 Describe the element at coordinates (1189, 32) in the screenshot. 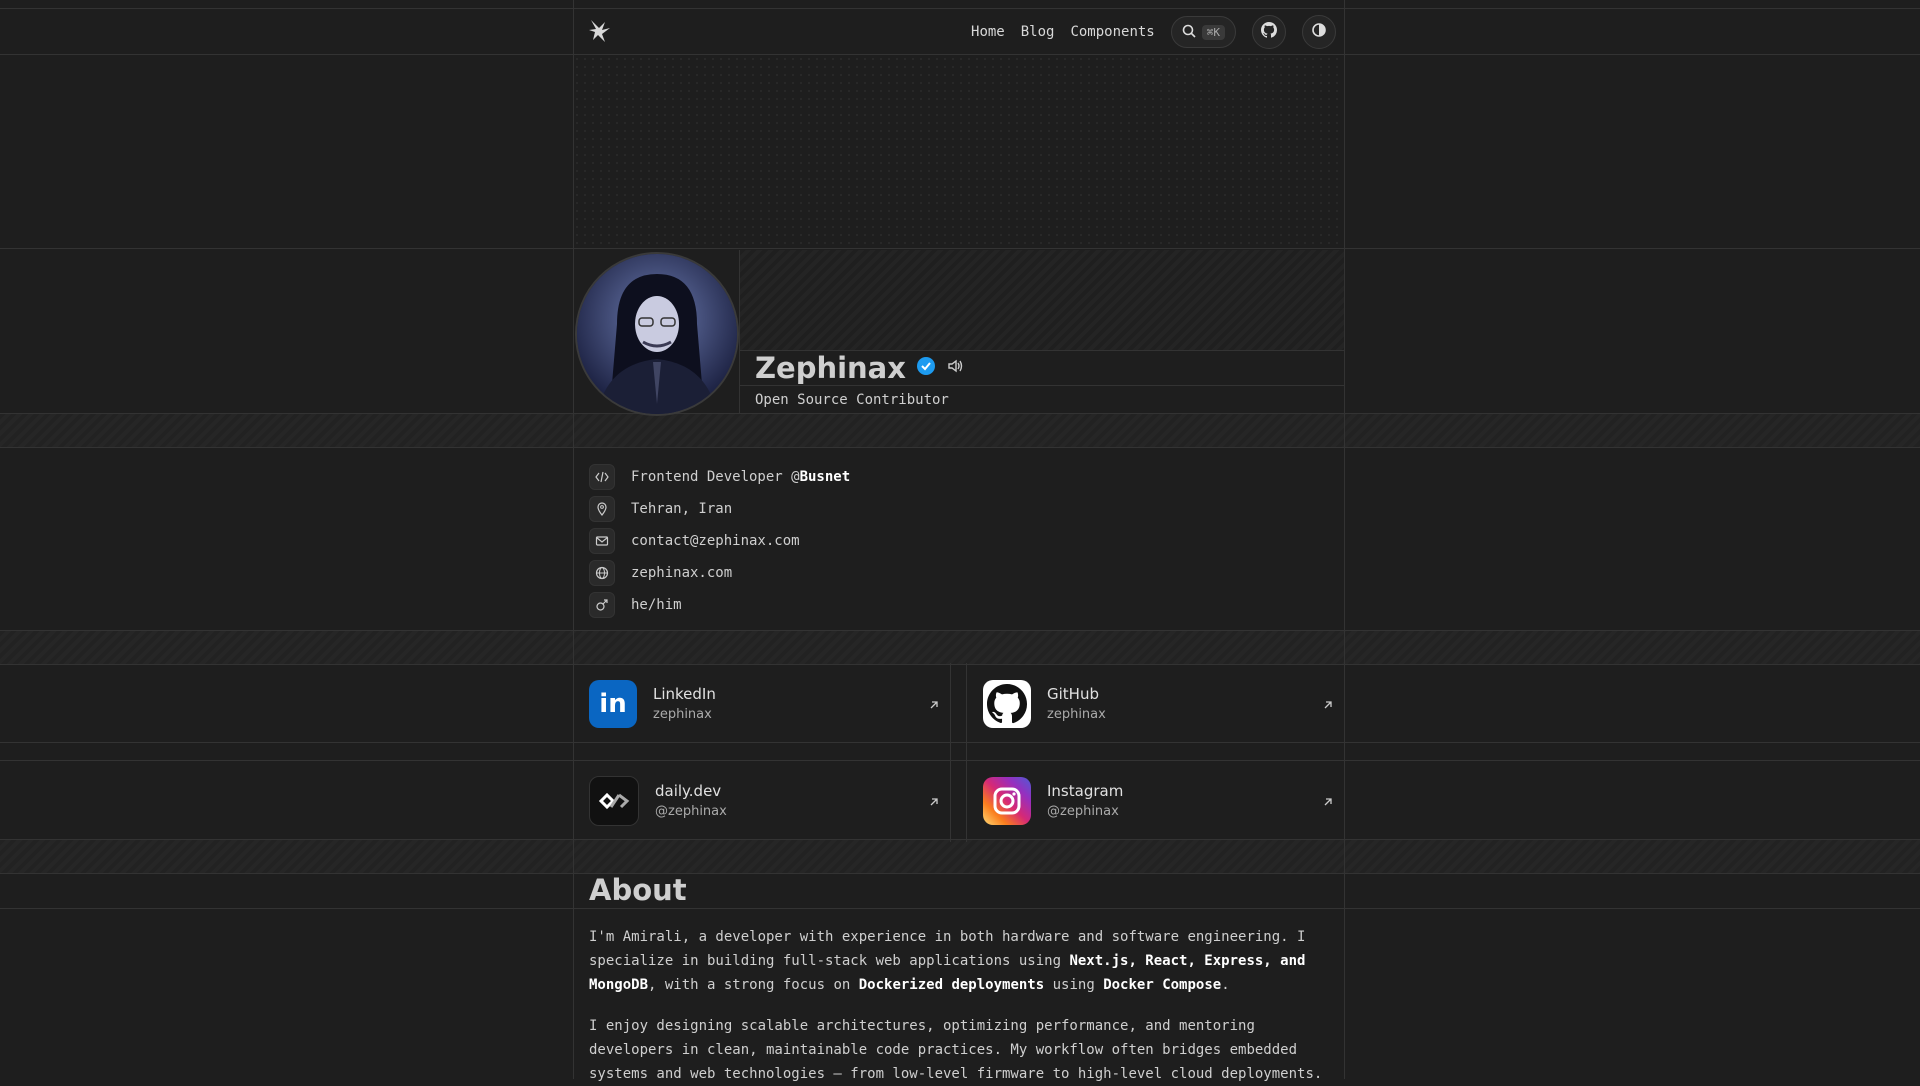

I see `search-icon` at that location.